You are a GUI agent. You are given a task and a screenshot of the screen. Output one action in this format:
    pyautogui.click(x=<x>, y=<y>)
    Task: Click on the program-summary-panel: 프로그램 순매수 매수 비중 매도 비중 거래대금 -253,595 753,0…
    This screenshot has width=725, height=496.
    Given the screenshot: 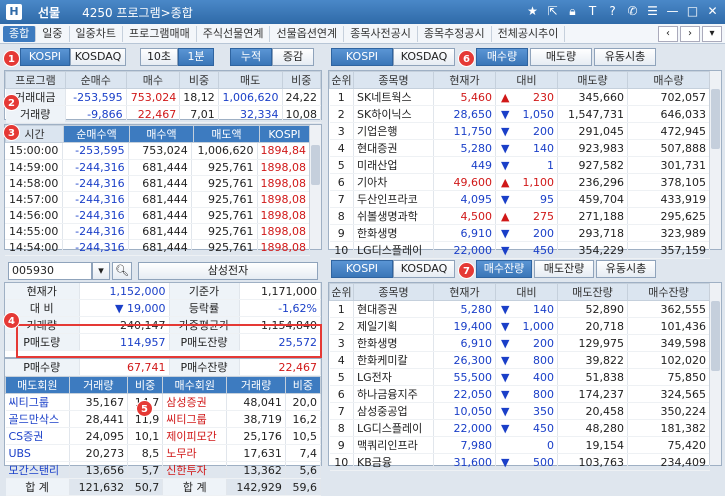 What is the action you would take?
    pyautogui.click(x=163, y=96)
    